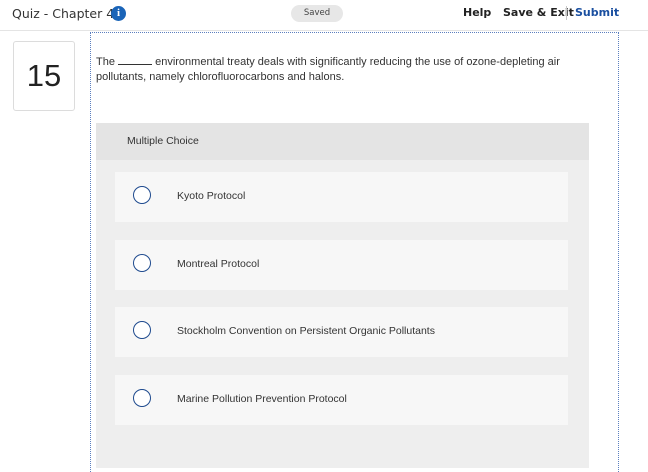 The width and height of the screenshot is (648, 472). I want to click on question-number-box: 15, so click(44, 76).